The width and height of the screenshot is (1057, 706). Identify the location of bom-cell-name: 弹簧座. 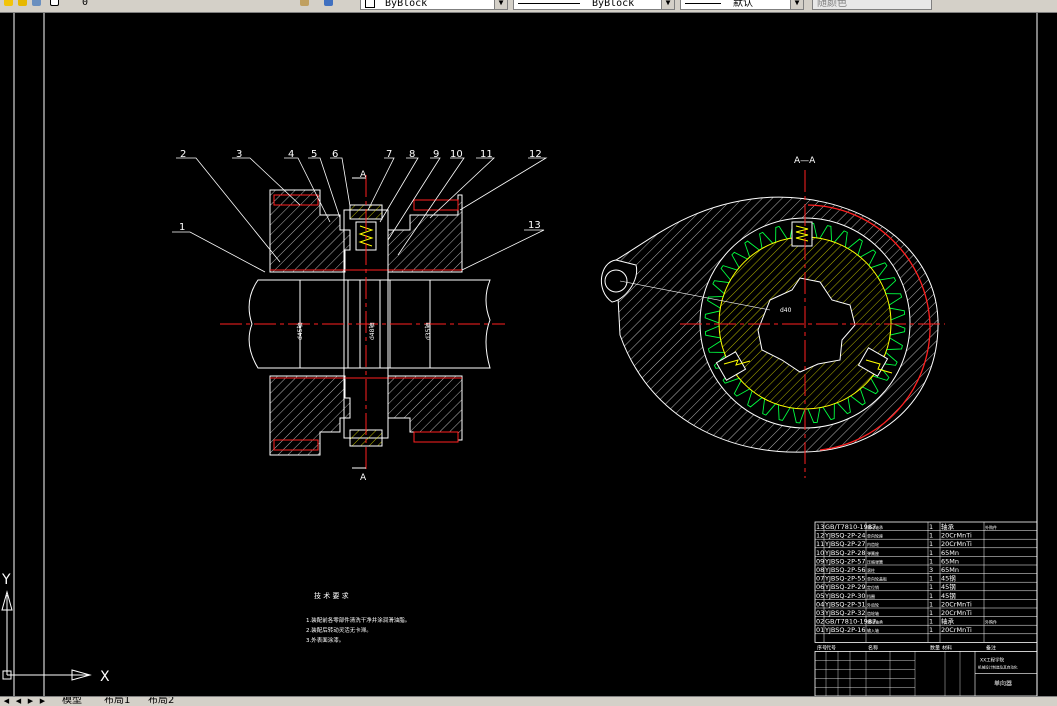
(873, 553).